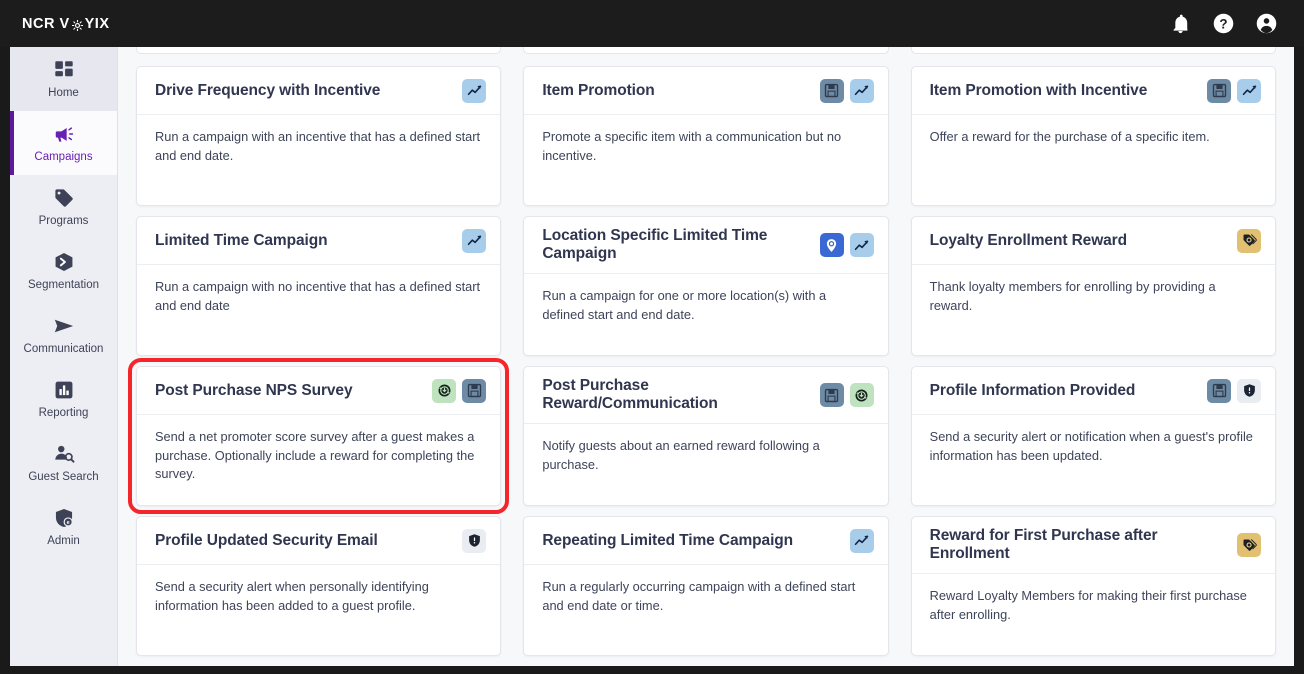  I want to click on sidebar-item-programs: Programs, so click(63, 207).